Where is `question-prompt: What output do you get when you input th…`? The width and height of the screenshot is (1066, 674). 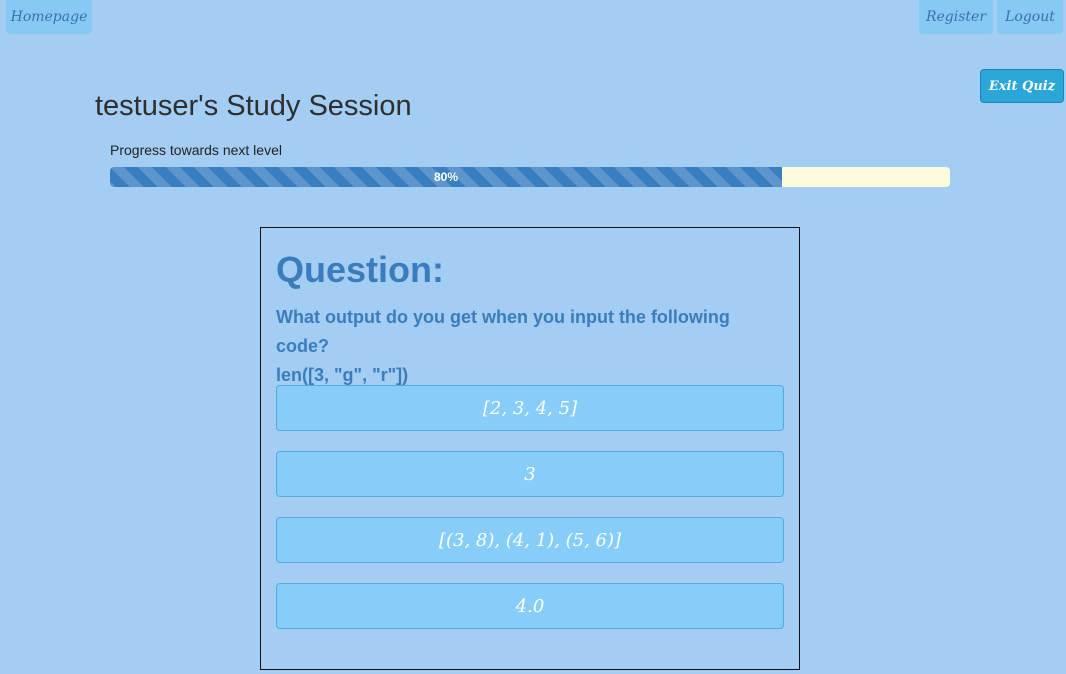 question-prompt: What output do you get when you input th… is located at coordinates (503, 331).